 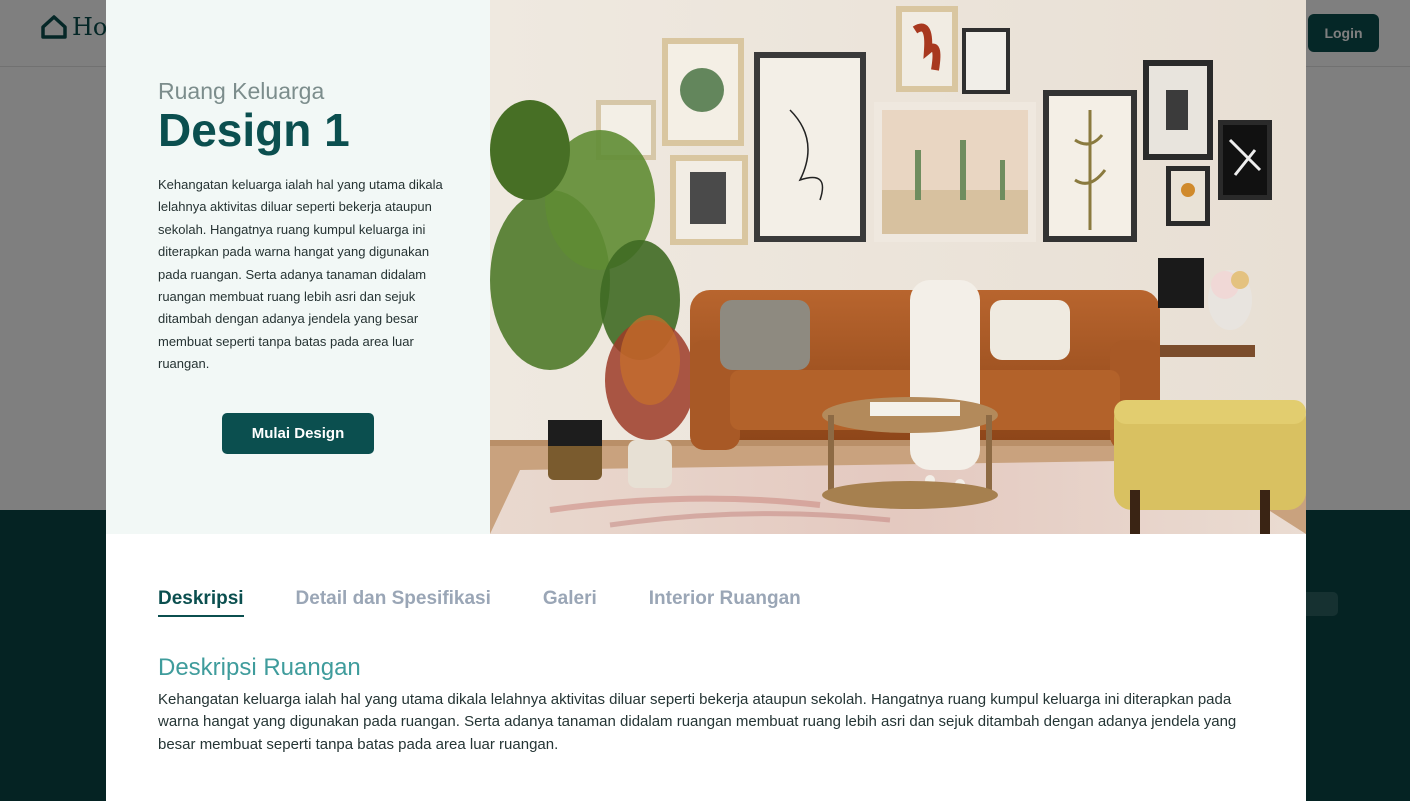 What do you see at coordinates (201, 602) in the screenshot?
I see `tab-deskripsi: Deskripsi` at bounding box center [201, 602].